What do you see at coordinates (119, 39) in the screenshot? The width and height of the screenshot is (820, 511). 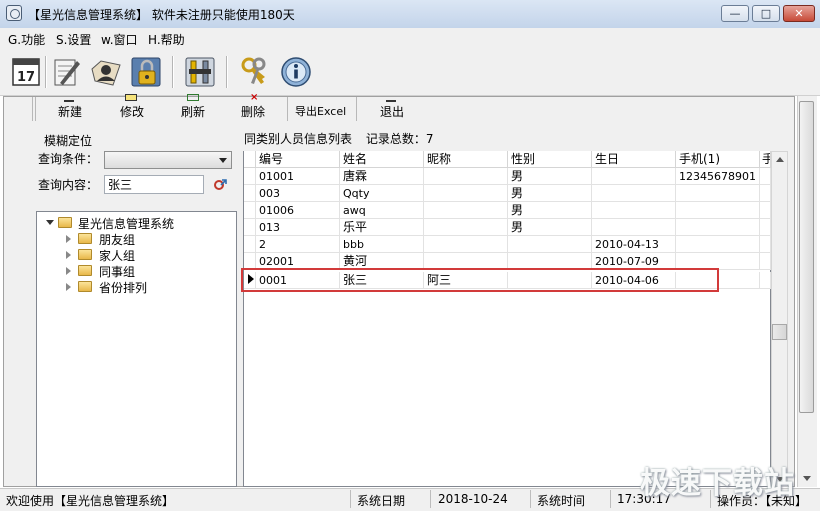 I see `menu-window: w.窗口` at bounding box center [119, 39].